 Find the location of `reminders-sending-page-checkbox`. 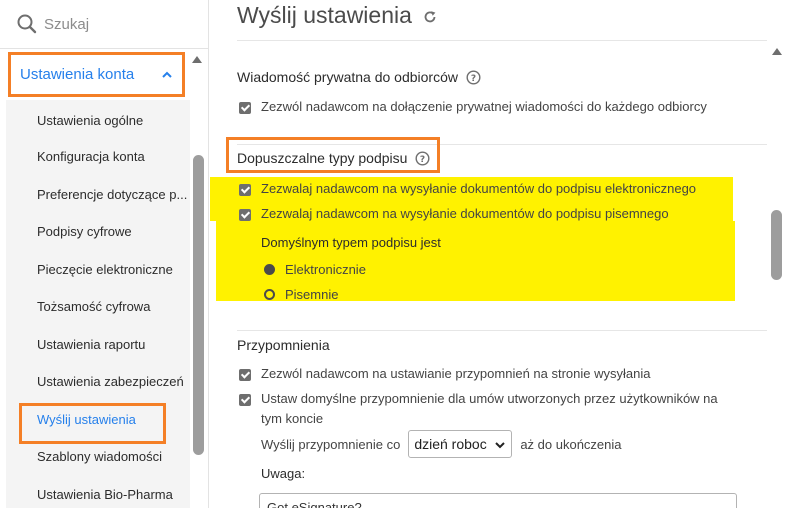

reminders-sending-page-checkbox is located at coordinates (245, 375).